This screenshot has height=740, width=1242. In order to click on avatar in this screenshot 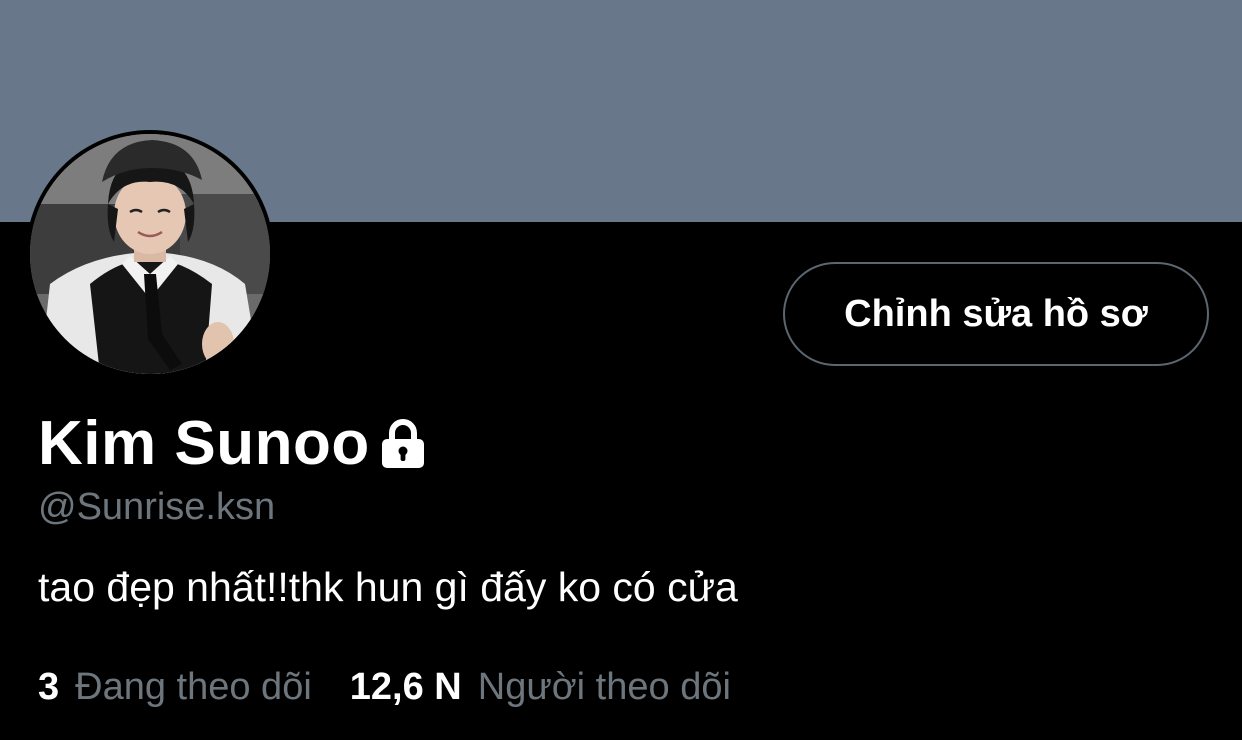, I will do `click(150, 254)`.